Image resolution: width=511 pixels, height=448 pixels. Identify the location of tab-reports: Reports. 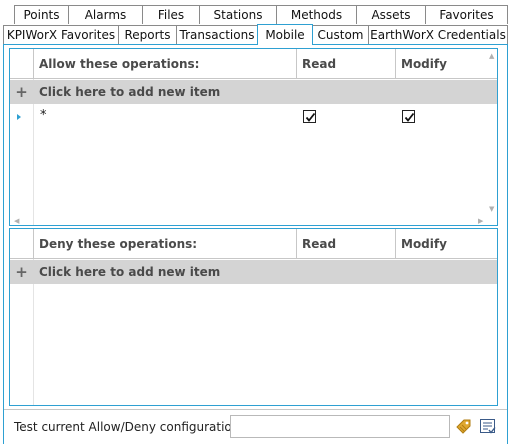
(147, 34).